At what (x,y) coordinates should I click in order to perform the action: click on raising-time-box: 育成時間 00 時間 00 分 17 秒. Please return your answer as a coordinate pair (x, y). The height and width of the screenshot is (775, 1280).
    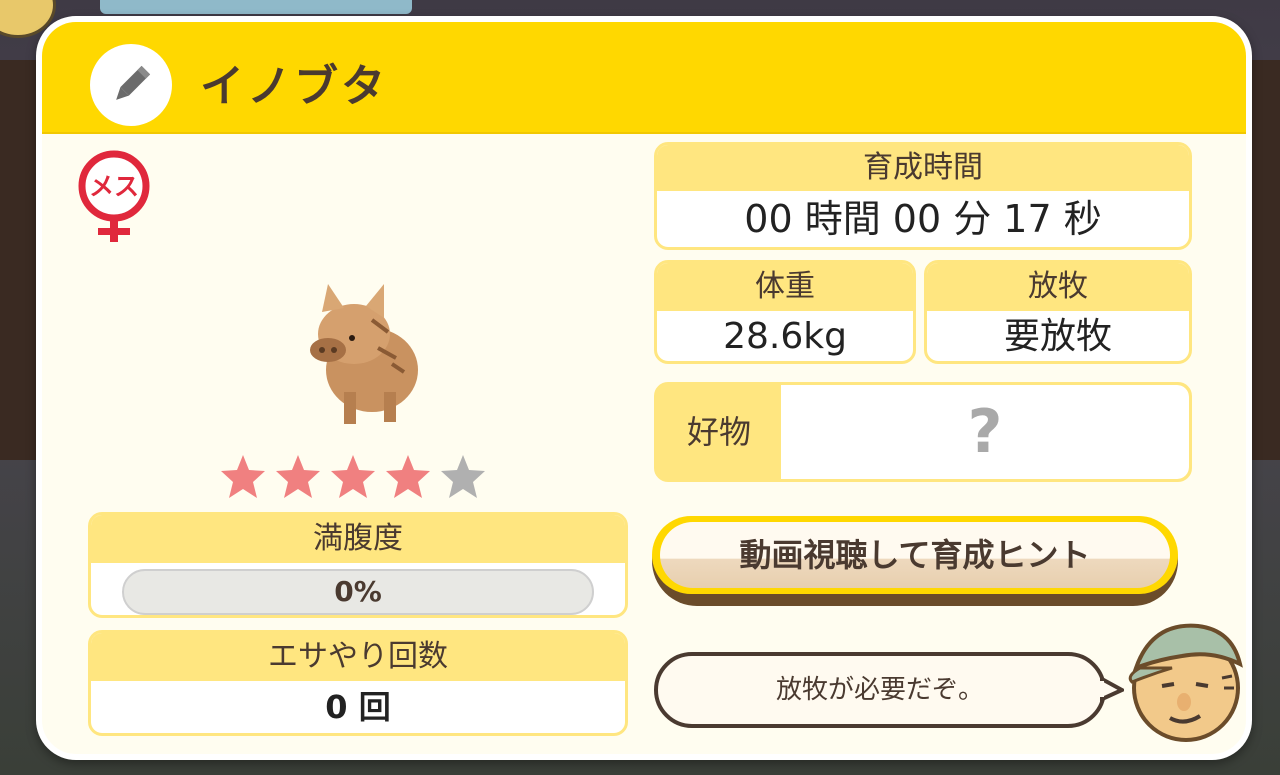
    Looking at the image, I should click on (923, 196).